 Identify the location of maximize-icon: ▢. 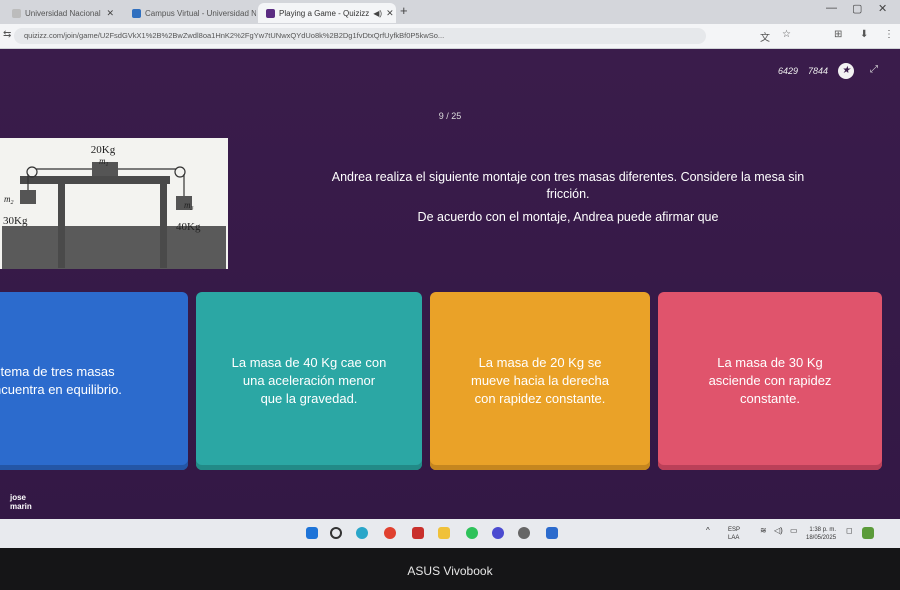
(857, 8).